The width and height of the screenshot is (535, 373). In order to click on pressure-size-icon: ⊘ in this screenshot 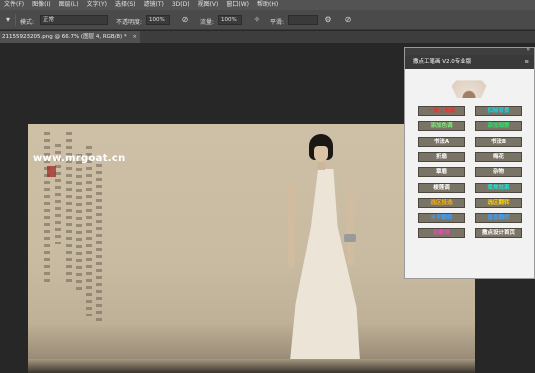, I will do `click(348, 20)`.